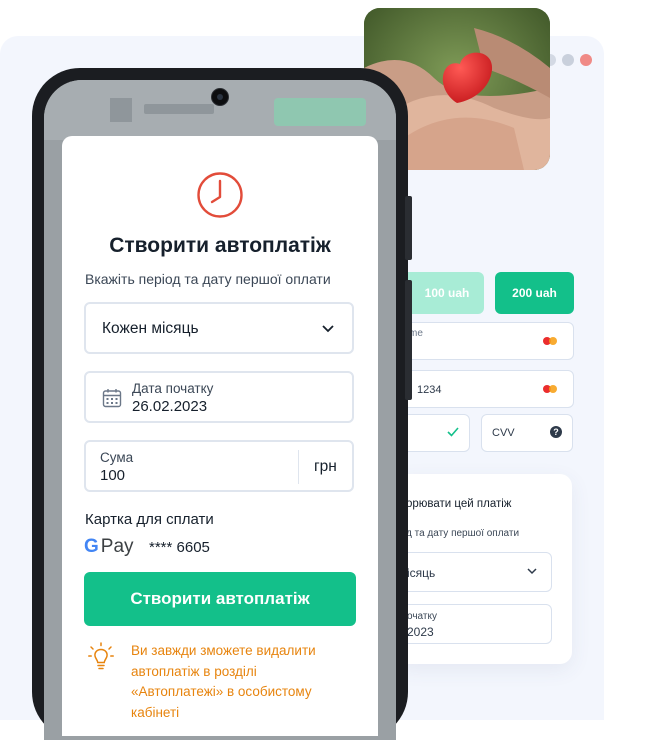 The width and height of the screenshot is (654, 740). What do you see at coordinates (149, 519) in the screenshot?
I see `card-label: Картка для сплати` at bounding box center [149, 519].